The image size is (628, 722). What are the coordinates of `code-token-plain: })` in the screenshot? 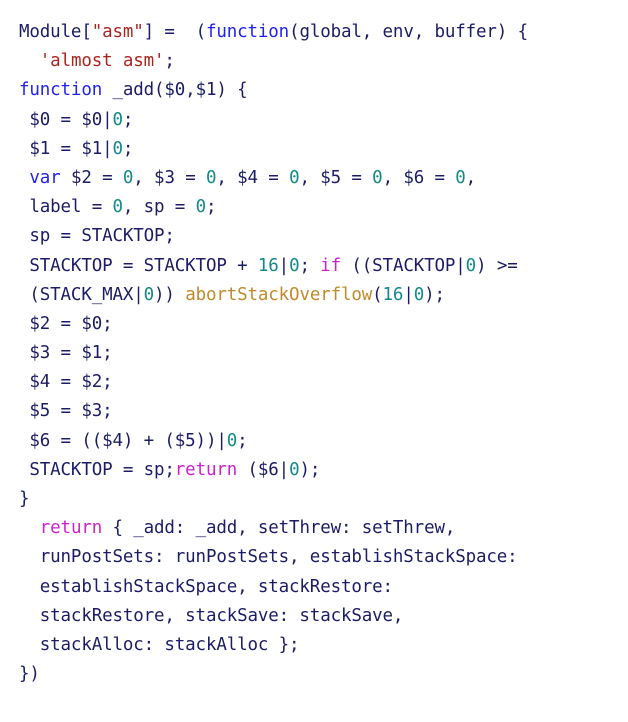 It's located at (29, 674).